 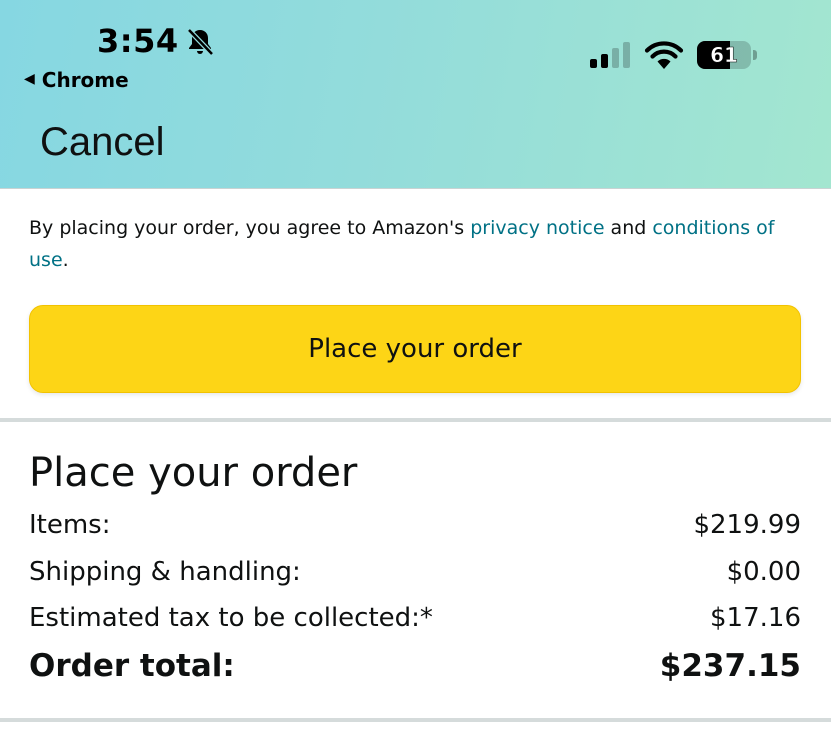 I want to click on back-to-app-button: ◀ Chrome, so click(x=76, y=80).